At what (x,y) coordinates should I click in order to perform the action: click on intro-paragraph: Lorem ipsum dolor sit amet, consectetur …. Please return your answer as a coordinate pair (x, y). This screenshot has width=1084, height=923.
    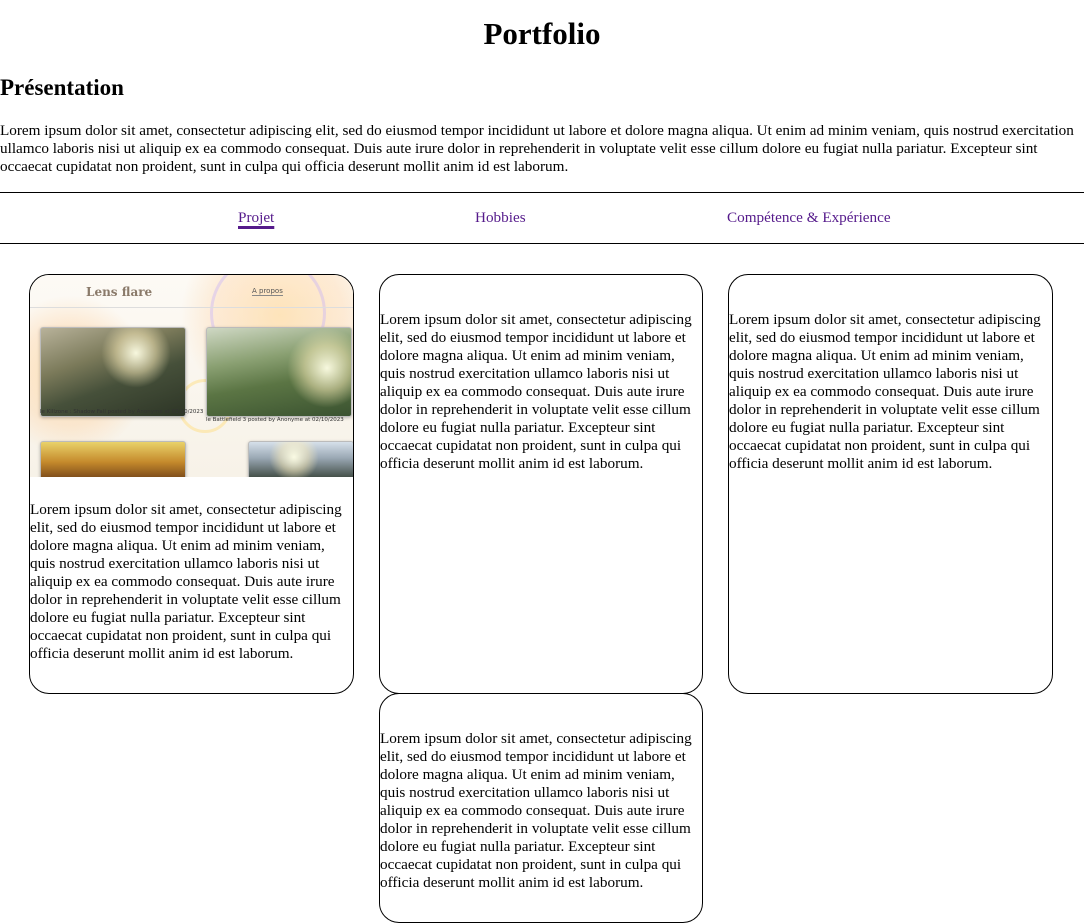
    Looking at the image, I should click on (537, 148).